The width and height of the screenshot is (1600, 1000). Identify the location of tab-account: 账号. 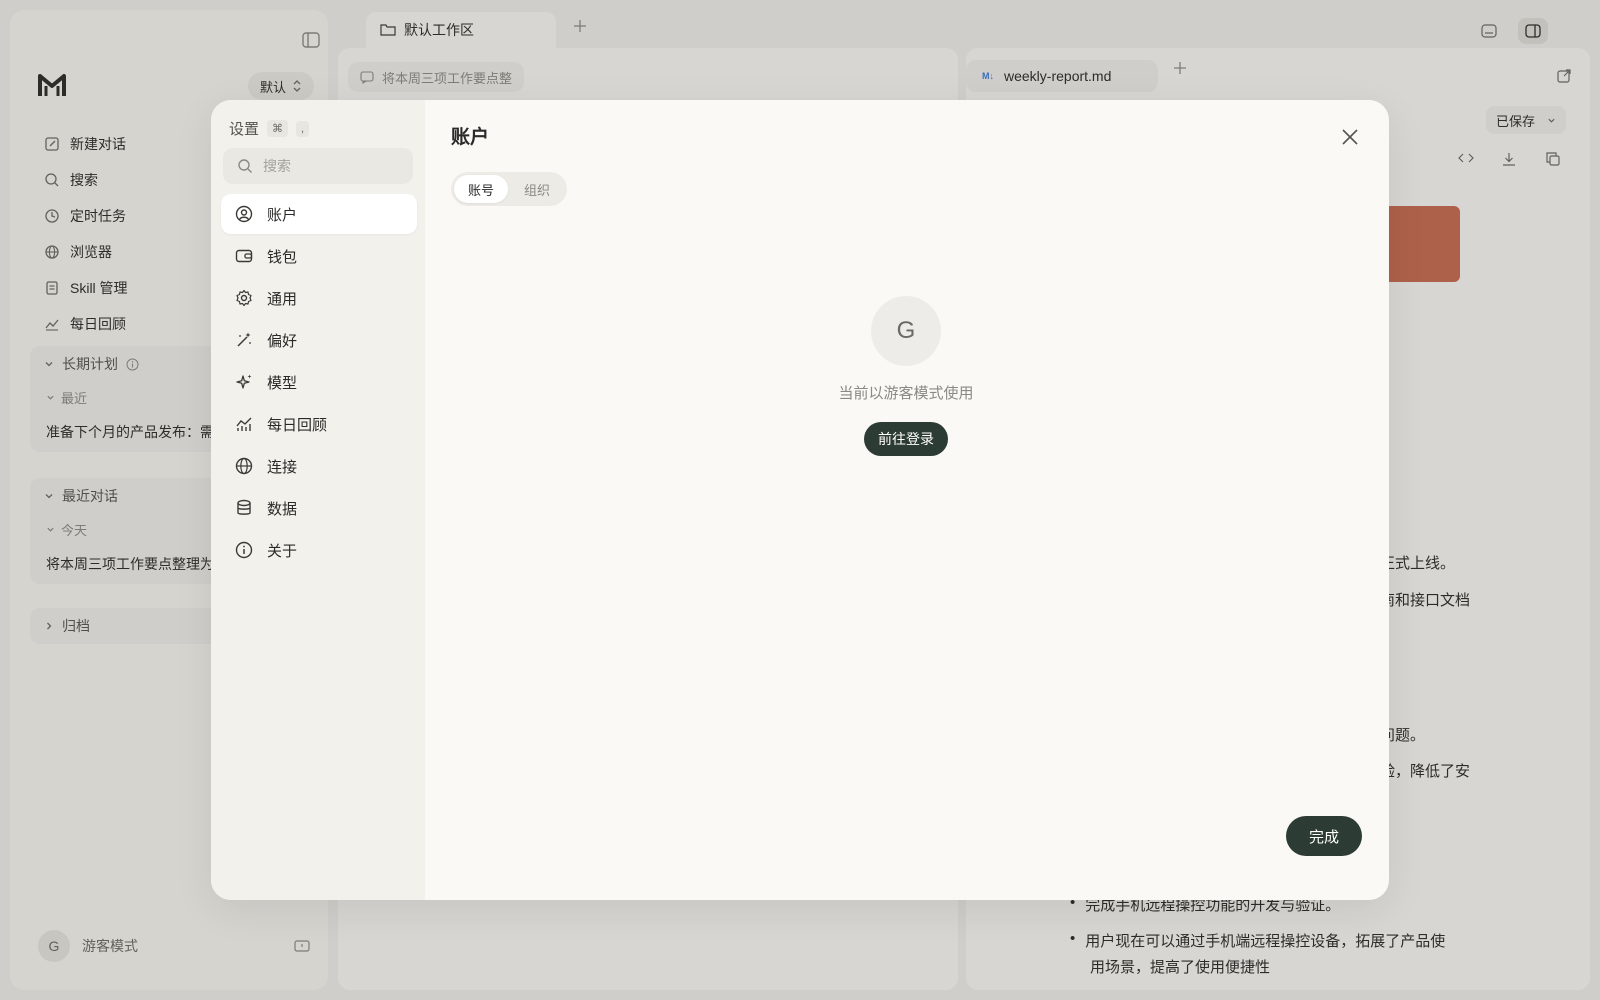
(481, 189).